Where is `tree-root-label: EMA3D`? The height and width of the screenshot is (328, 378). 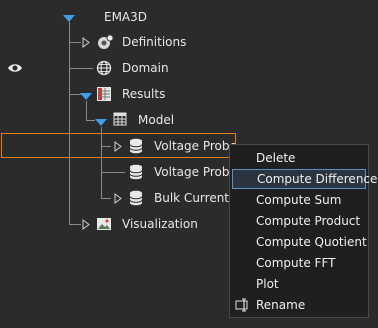 tree-root-label: EMA3D is located at coordinates (125, 17).